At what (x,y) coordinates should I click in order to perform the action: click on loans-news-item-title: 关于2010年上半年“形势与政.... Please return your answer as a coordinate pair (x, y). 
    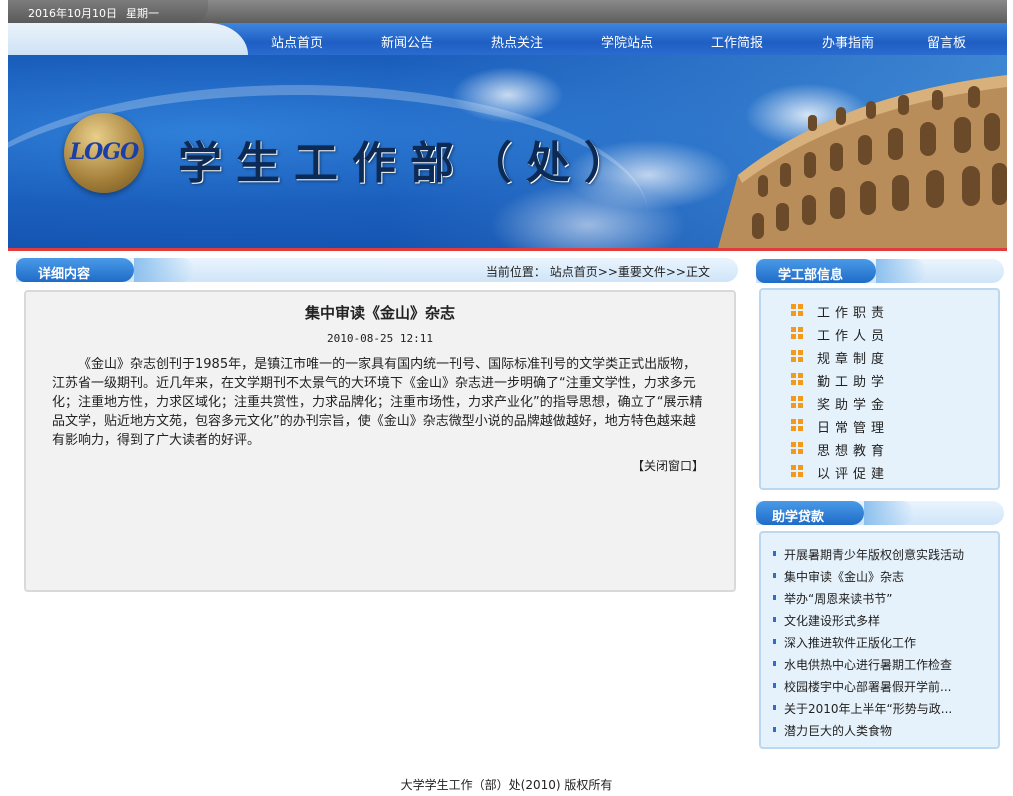
    Looking at the image, I should click on (868, 709).